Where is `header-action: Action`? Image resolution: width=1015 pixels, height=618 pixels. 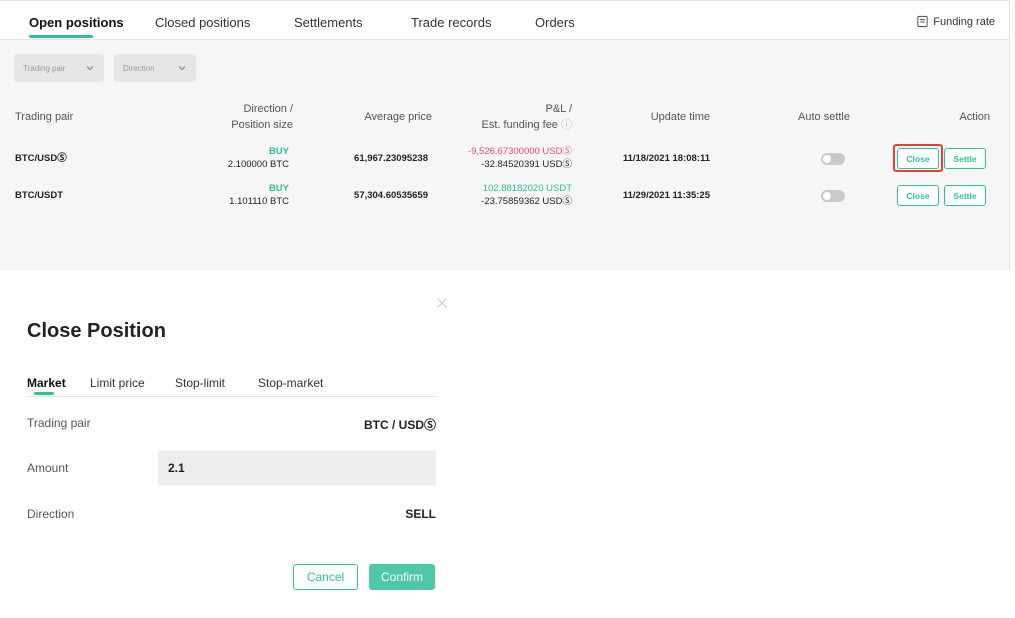
header-action: Action is located at coordinates (974, 117).